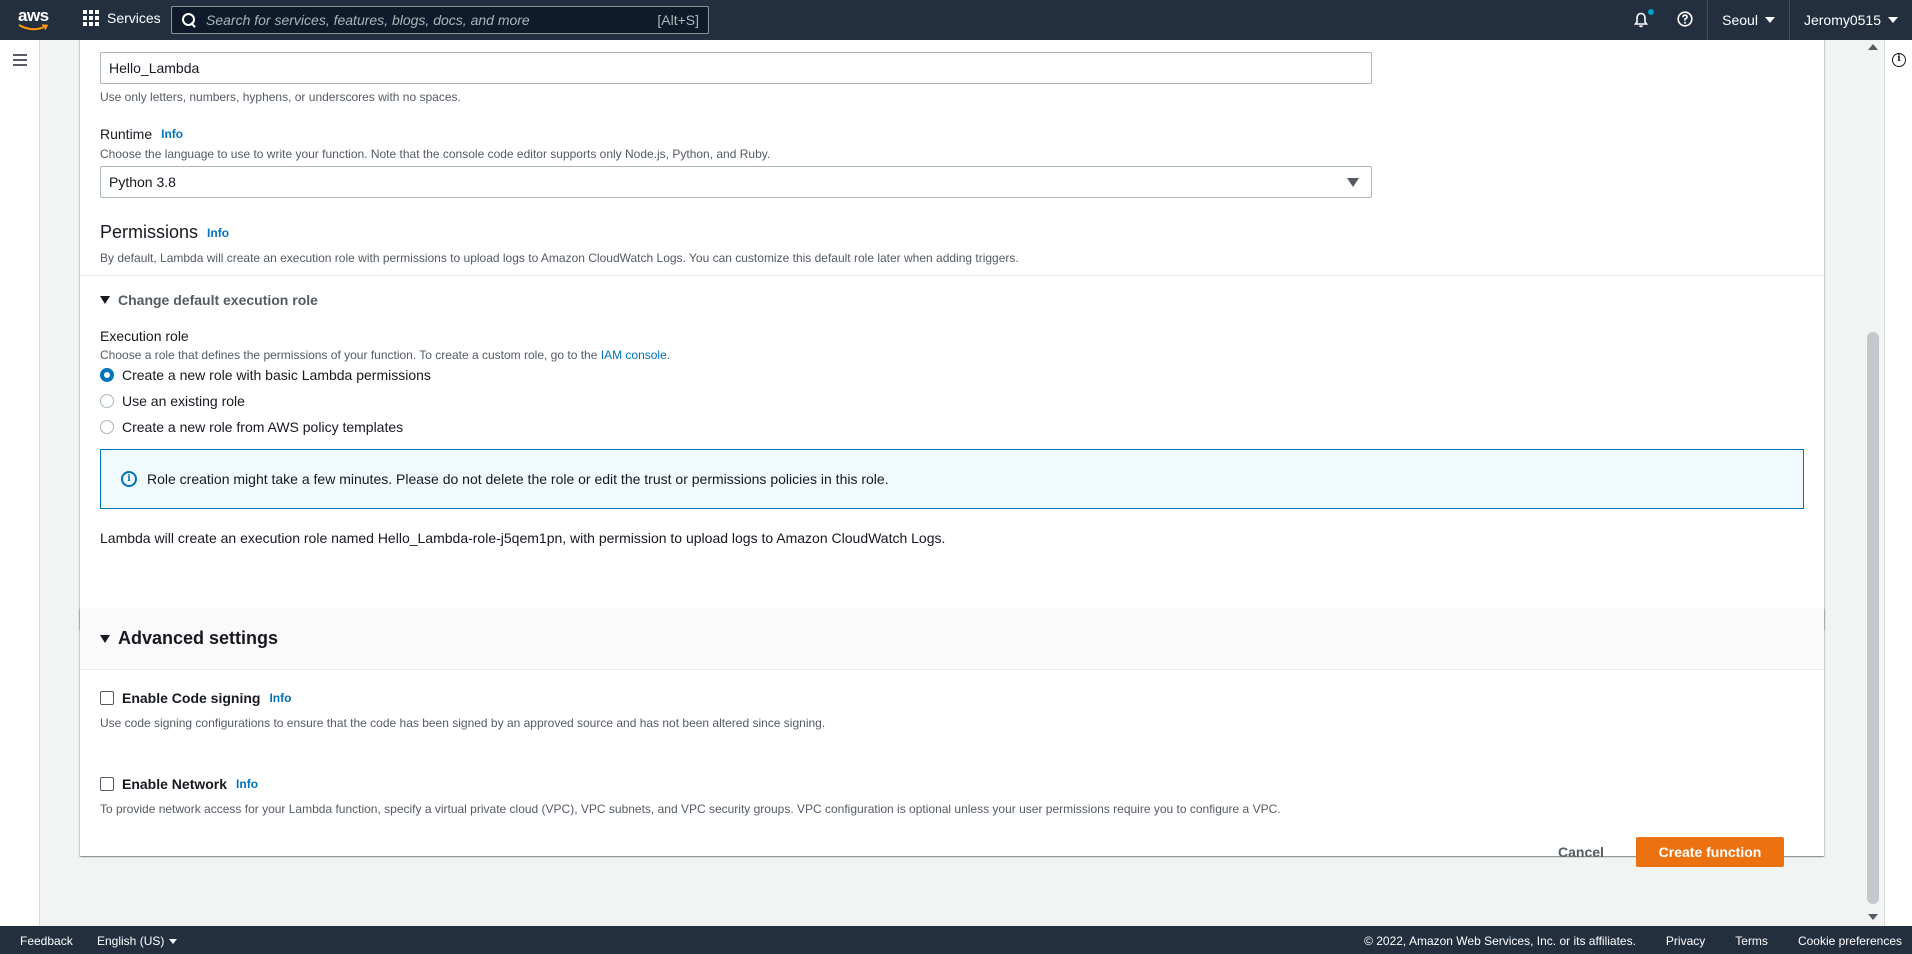 The height and width of the screenshot is (954, 1912). I want to click on advanced-settings-expander: Advanced settings, so click(952, 639).